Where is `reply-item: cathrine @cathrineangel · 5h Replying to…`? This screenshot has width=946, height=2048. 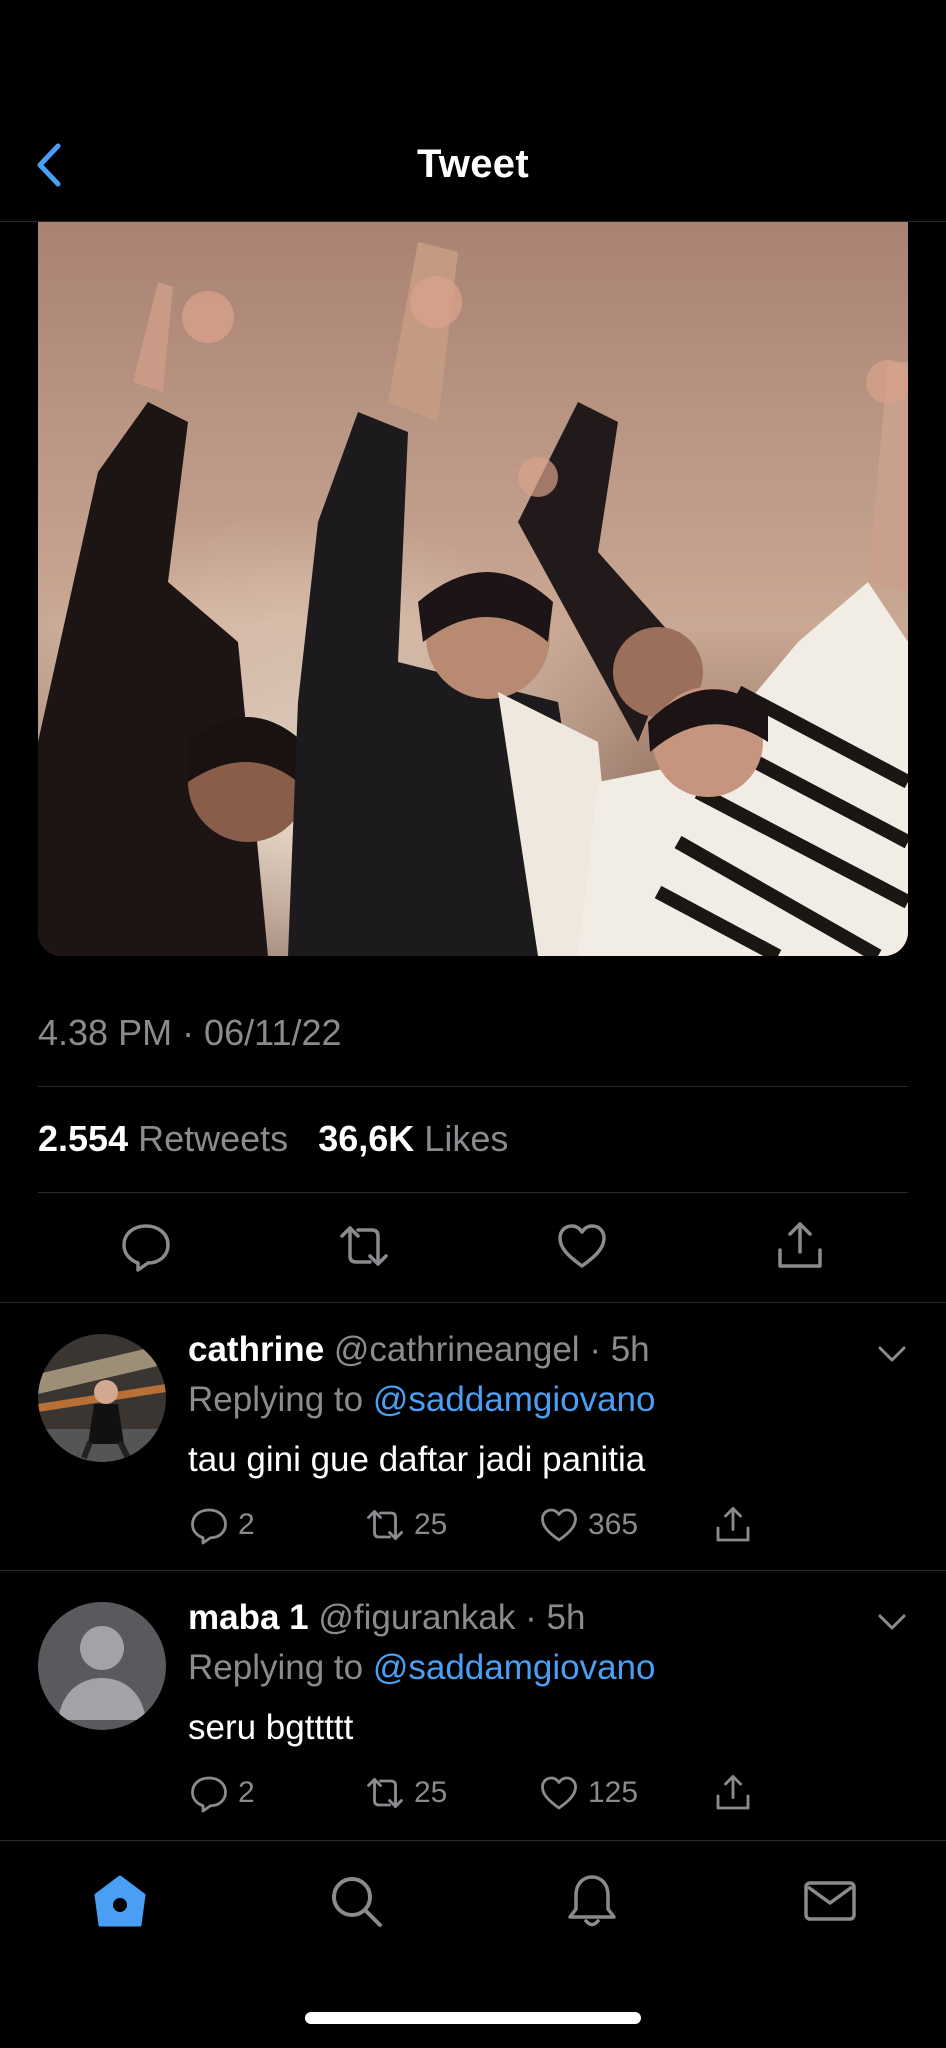
reply-item: cathrine @cathrineangel · 5h Replying to… is located at coordinates (473, 1436).